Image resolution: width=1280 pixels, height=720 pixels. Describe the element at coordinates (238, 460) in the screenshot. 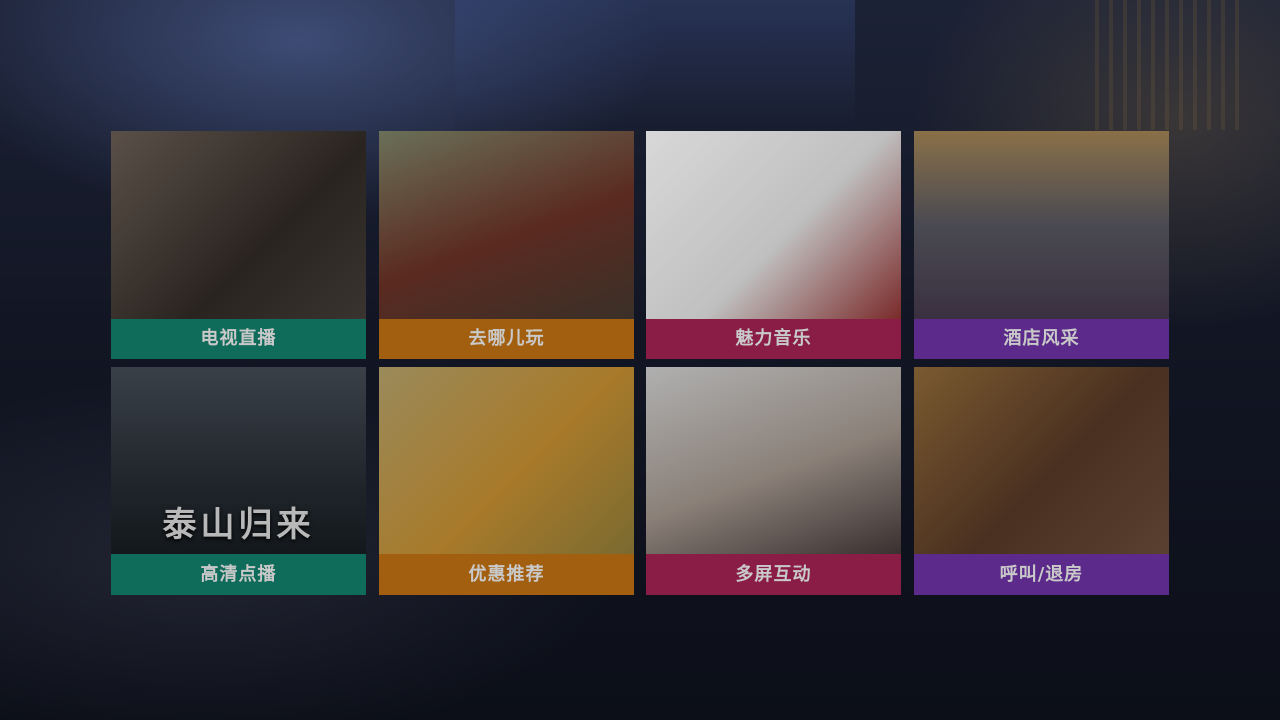

I see `hd-vod-image: 泰山归来` at that location.